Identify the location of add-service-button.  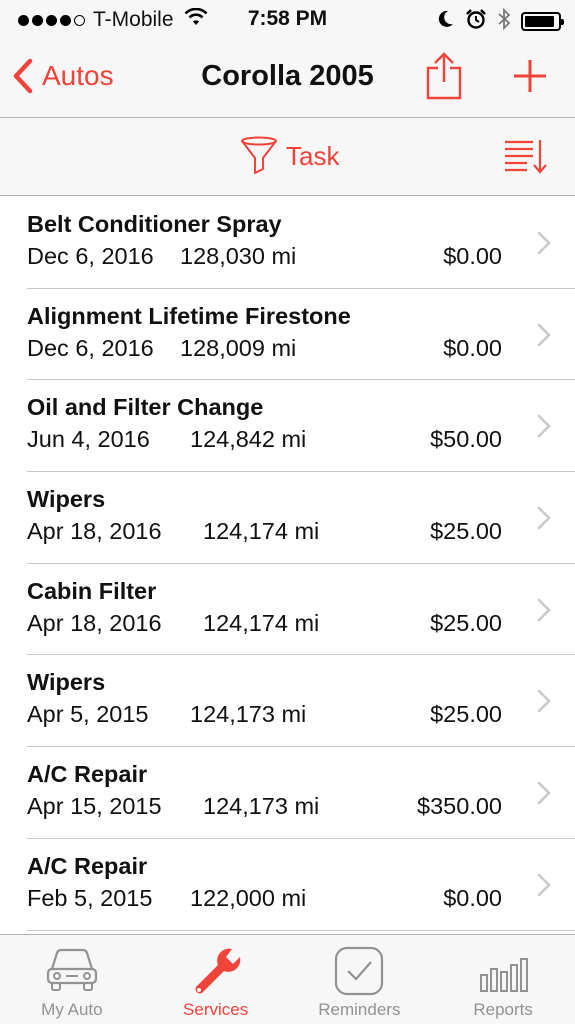
(530, 78).